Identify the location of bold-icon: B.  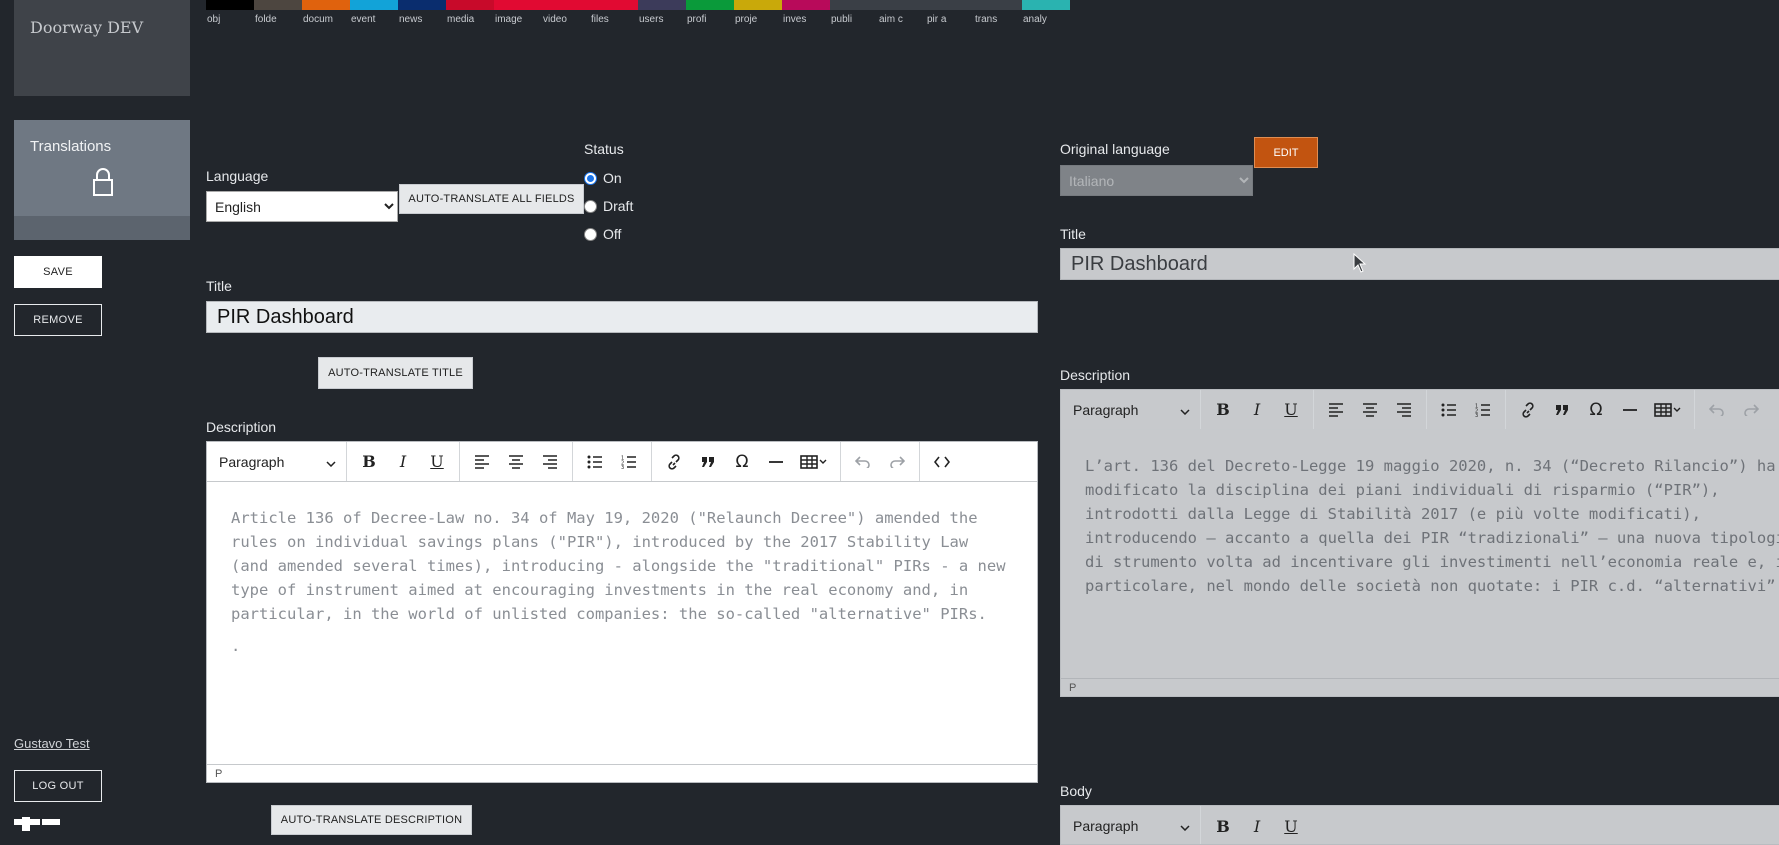
(369, 462).